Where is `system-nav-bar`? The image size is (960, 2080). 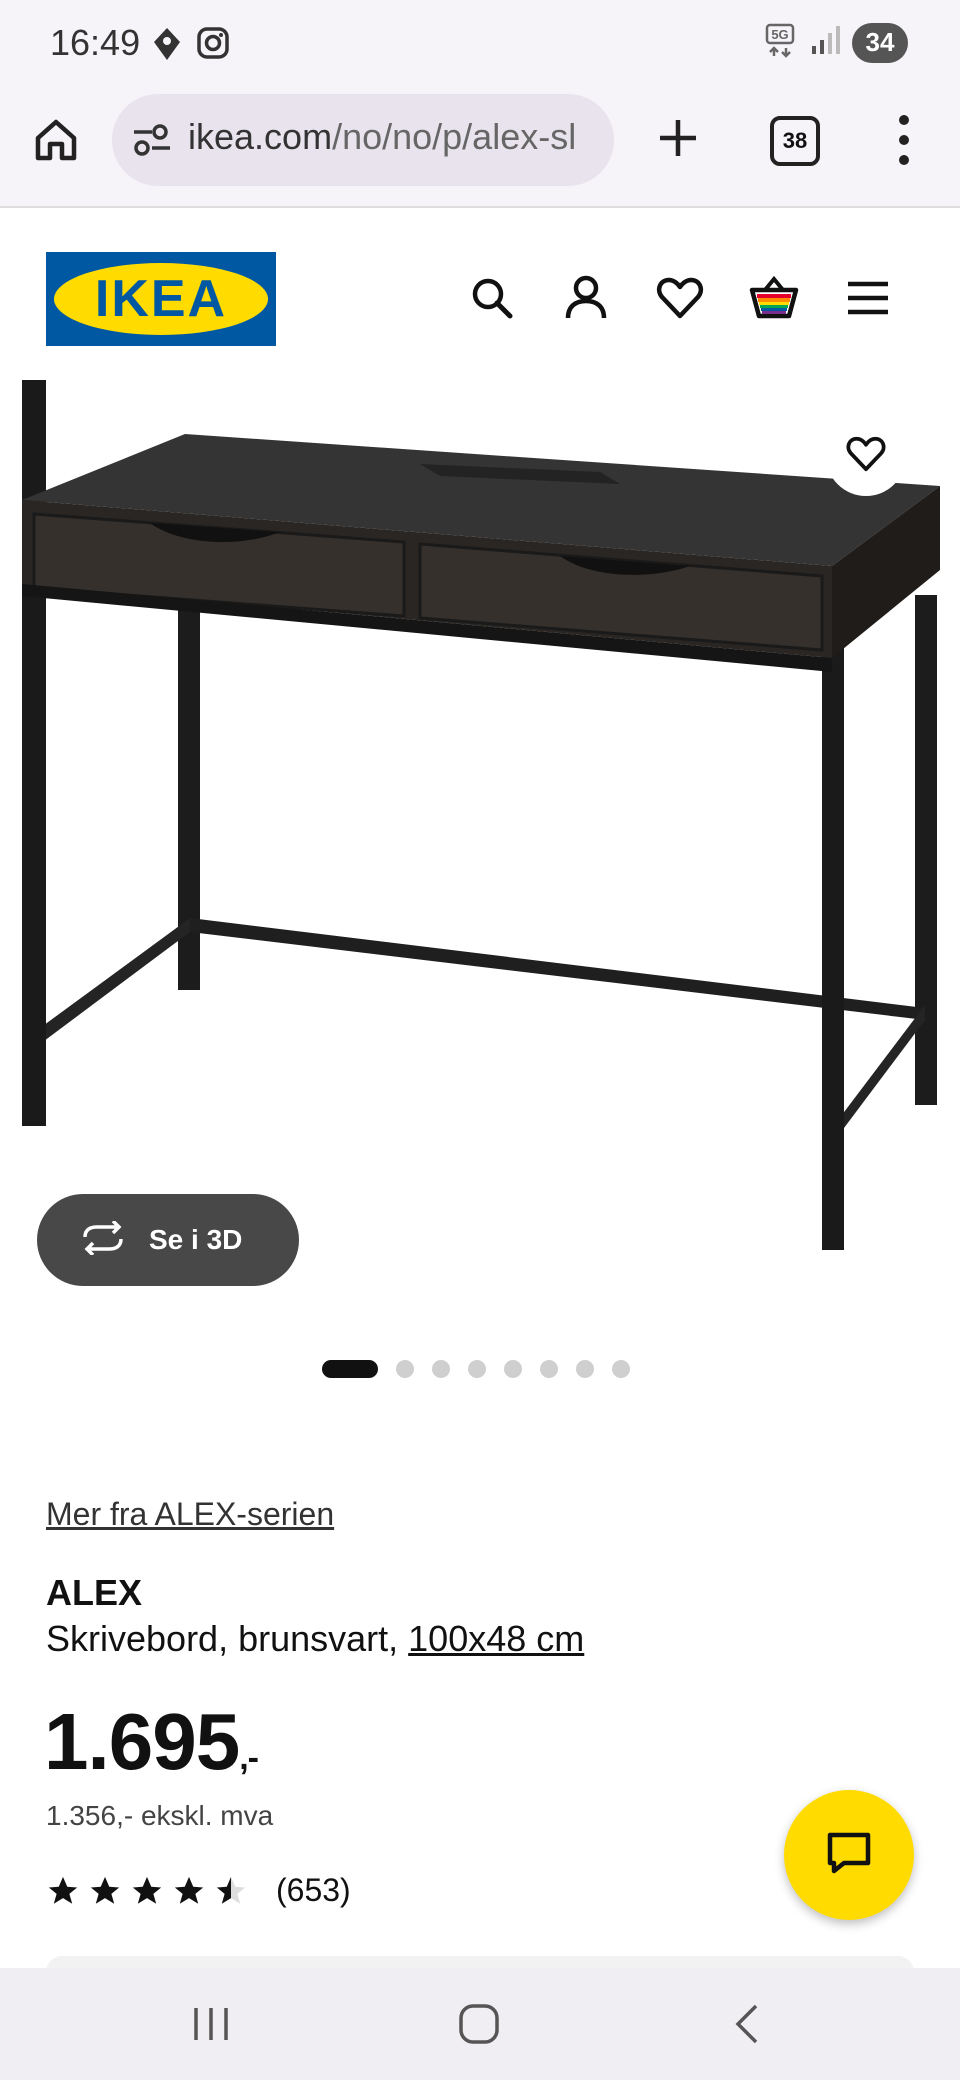
system-nav-bar is located at coordinates (480, 2024).